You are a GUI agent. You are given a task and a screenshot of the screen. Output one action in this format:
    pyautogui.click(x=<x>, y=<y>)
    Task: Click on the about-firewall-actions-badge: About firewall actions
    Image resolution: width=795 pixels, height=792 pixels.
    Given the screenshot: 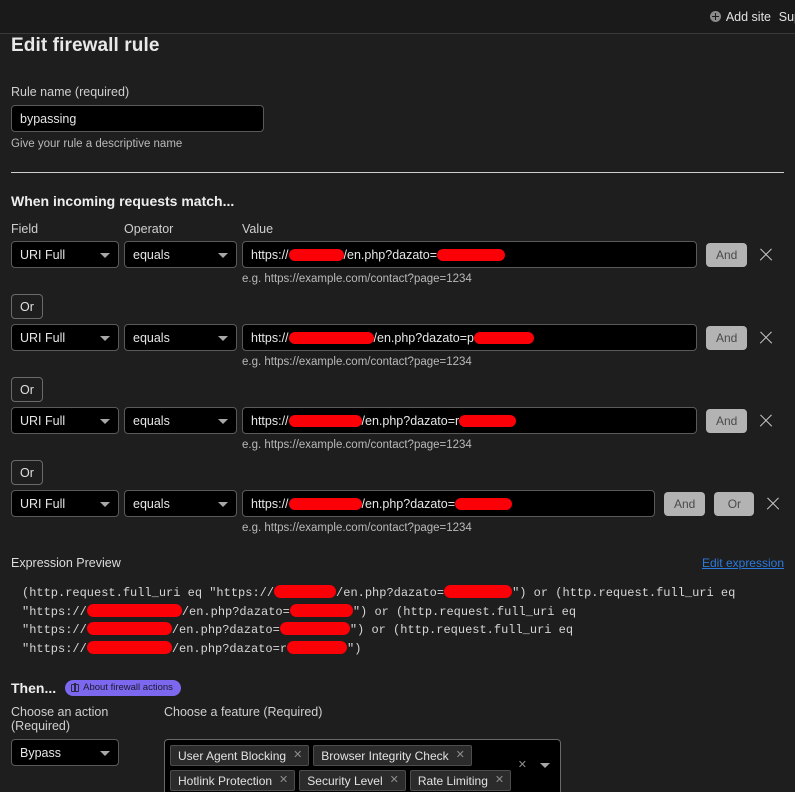 What is the action you would take?
    pyautogui.click(x=123, y=688)
    